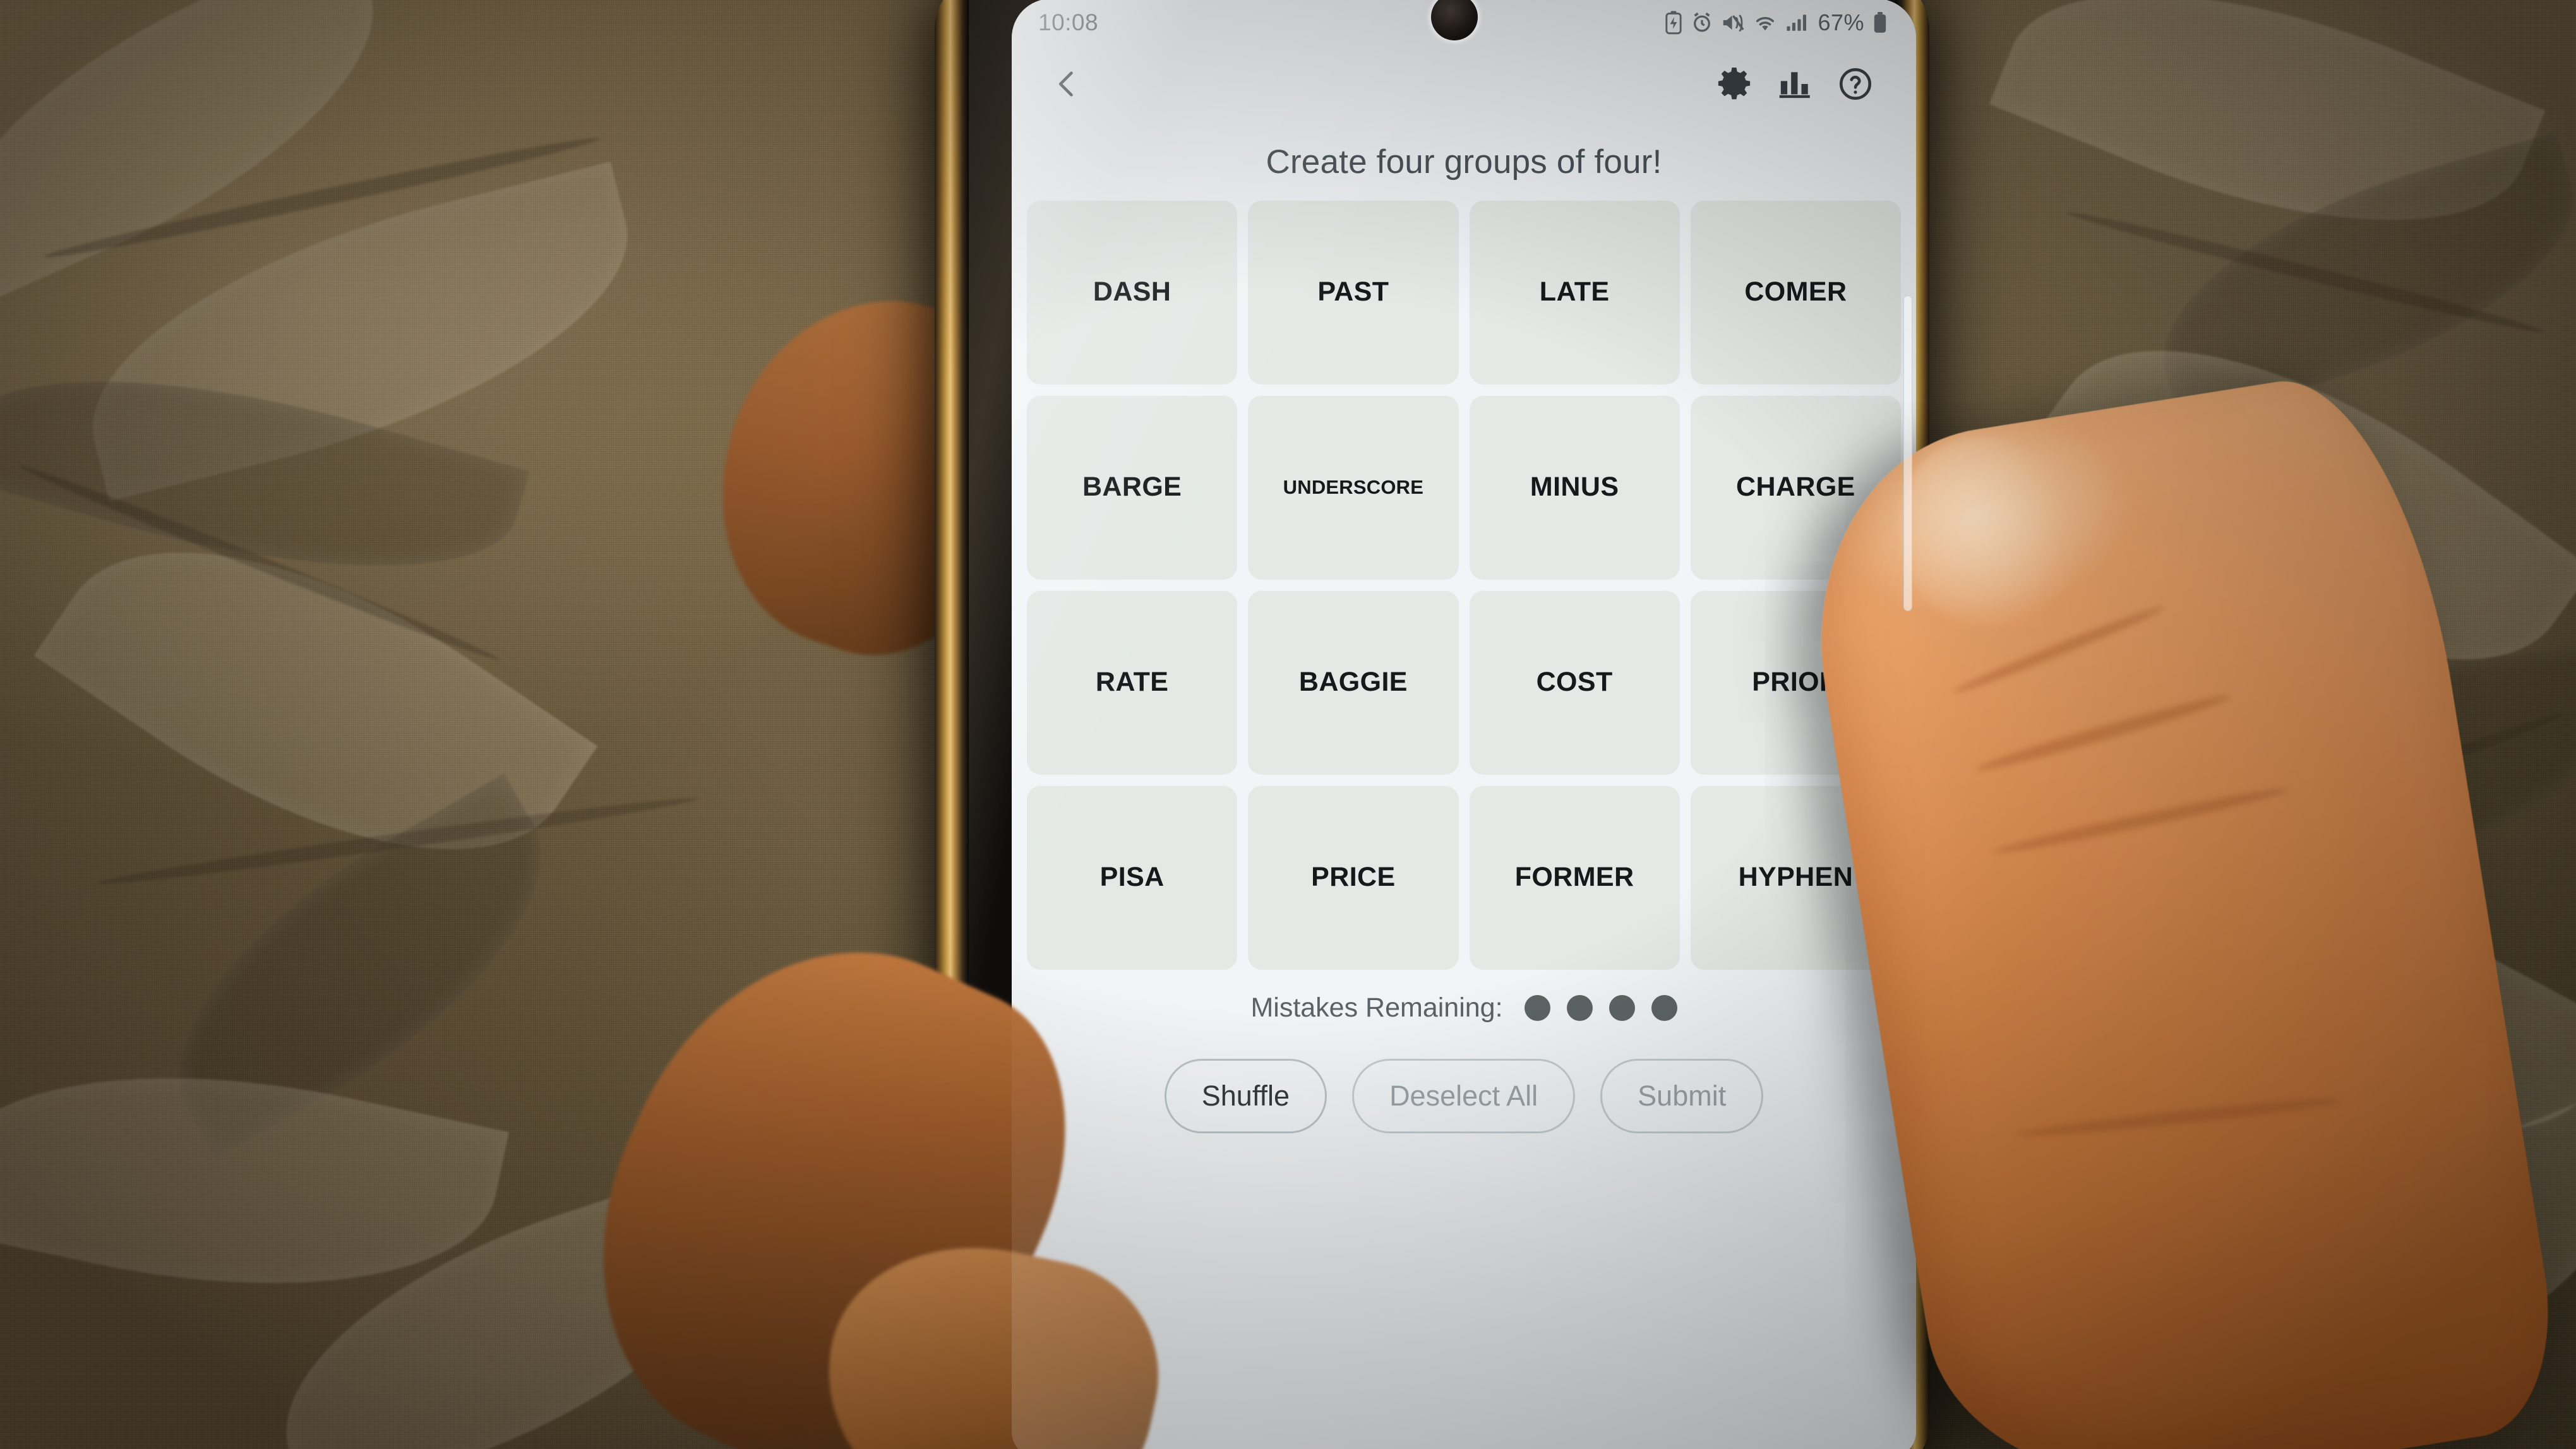 This screenshot has width=2576, height=1449. I want to click on battery-saver-icon, so click(1673, 23).